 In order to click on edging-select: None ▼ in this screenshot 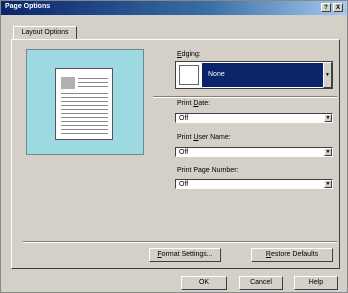, I will do `click(254, 75)`.